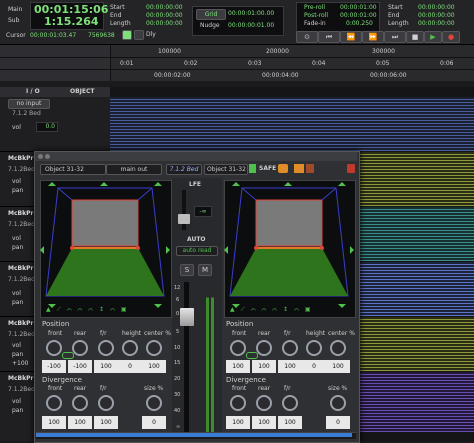 This screenshot has height=443, width=474. Describe the element at coordinates (351, 37) in the screenshot. I see `rewind-button: ⏪` at that location.